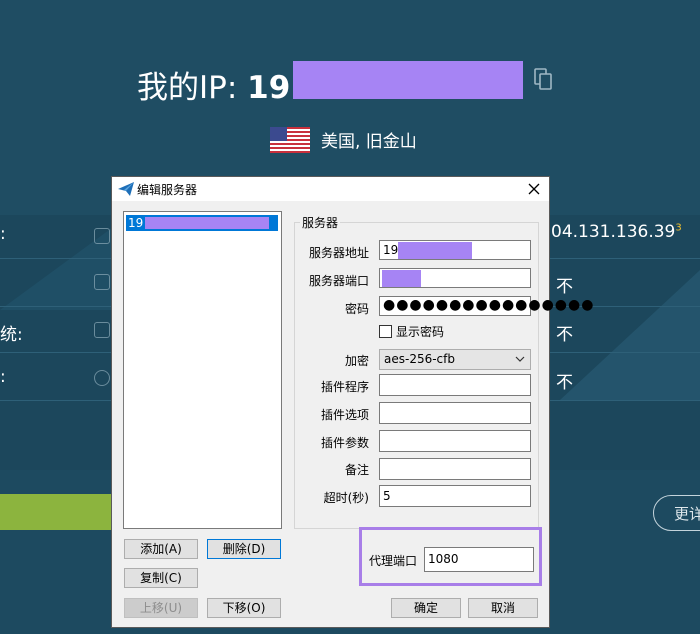 The height and width of the screenshot is (634, 700). Describe the element at coordinates (167, 190) in the screenshot. I see `dialog-title: 编辑服务器` at that location.